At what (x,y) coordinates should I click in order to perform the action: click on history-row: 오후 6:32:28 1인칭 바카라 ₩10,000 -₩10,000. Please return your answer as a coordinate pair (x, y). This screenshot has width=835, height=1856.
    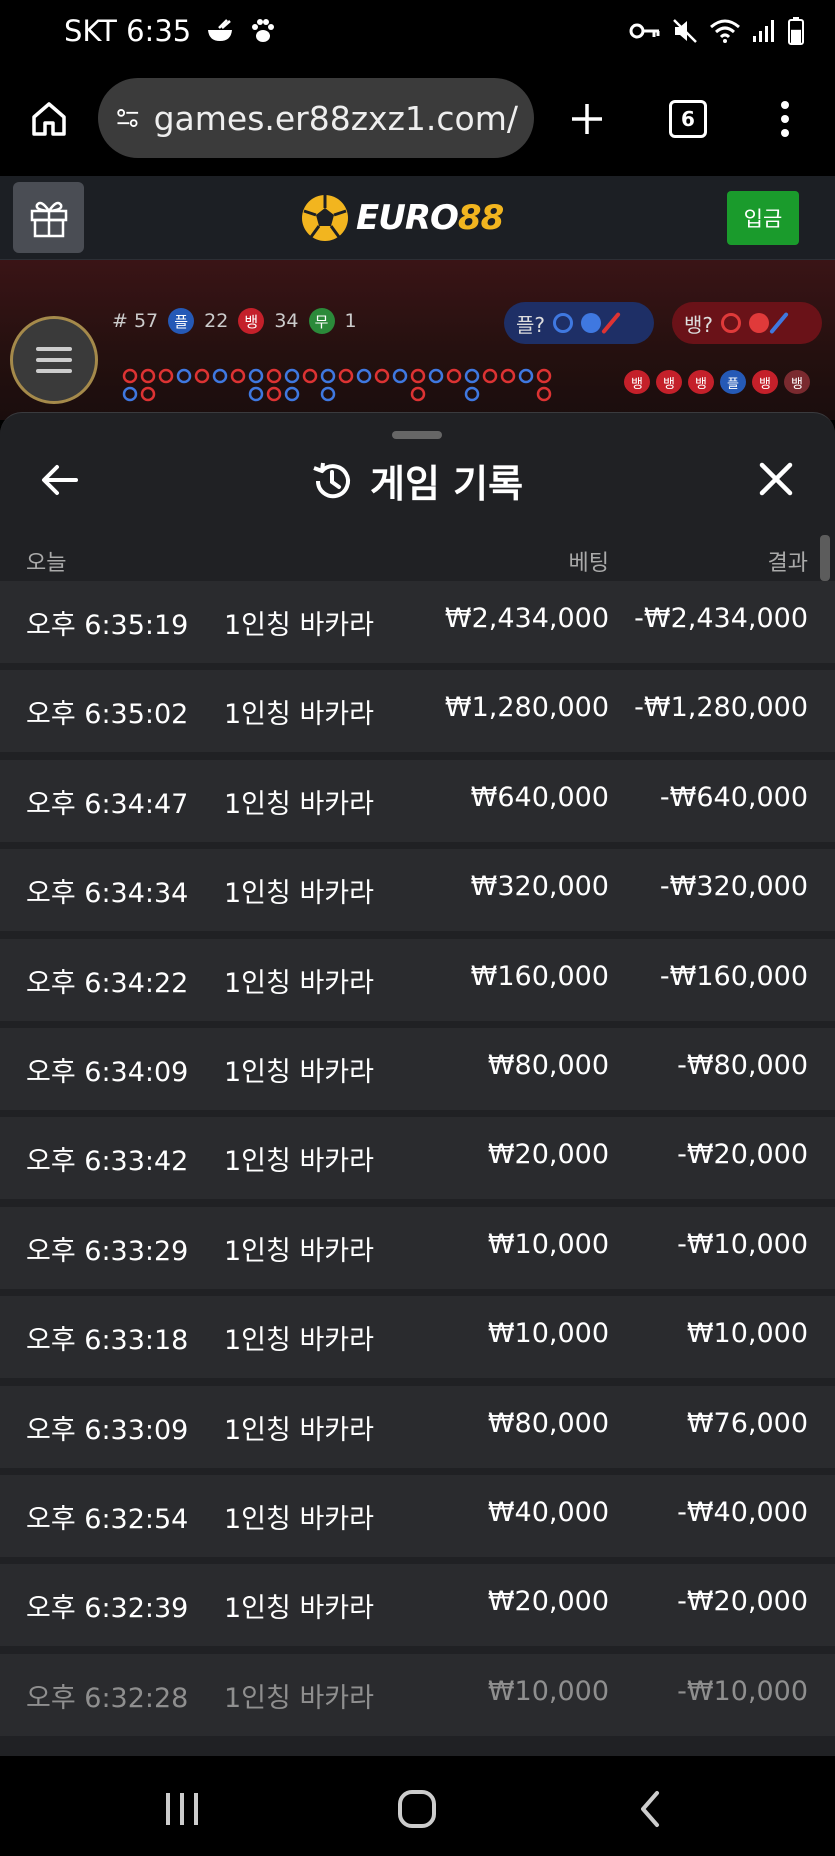
    Looking at the image, I should click on (417, 1694).